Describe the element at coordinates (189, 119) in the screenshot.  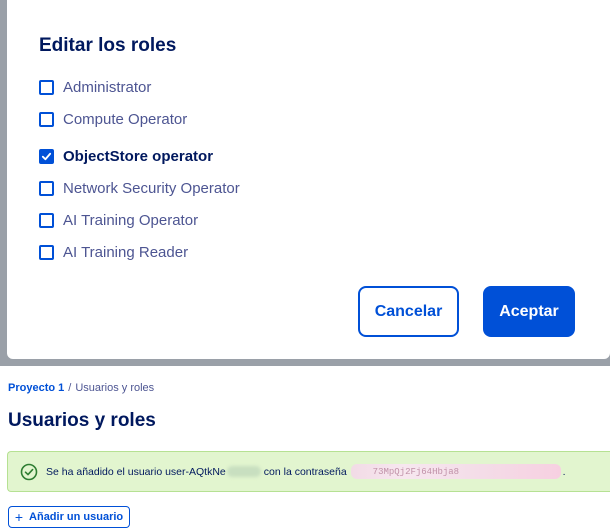
I see `role-option-compute-operator: Compute Operator` at that location.